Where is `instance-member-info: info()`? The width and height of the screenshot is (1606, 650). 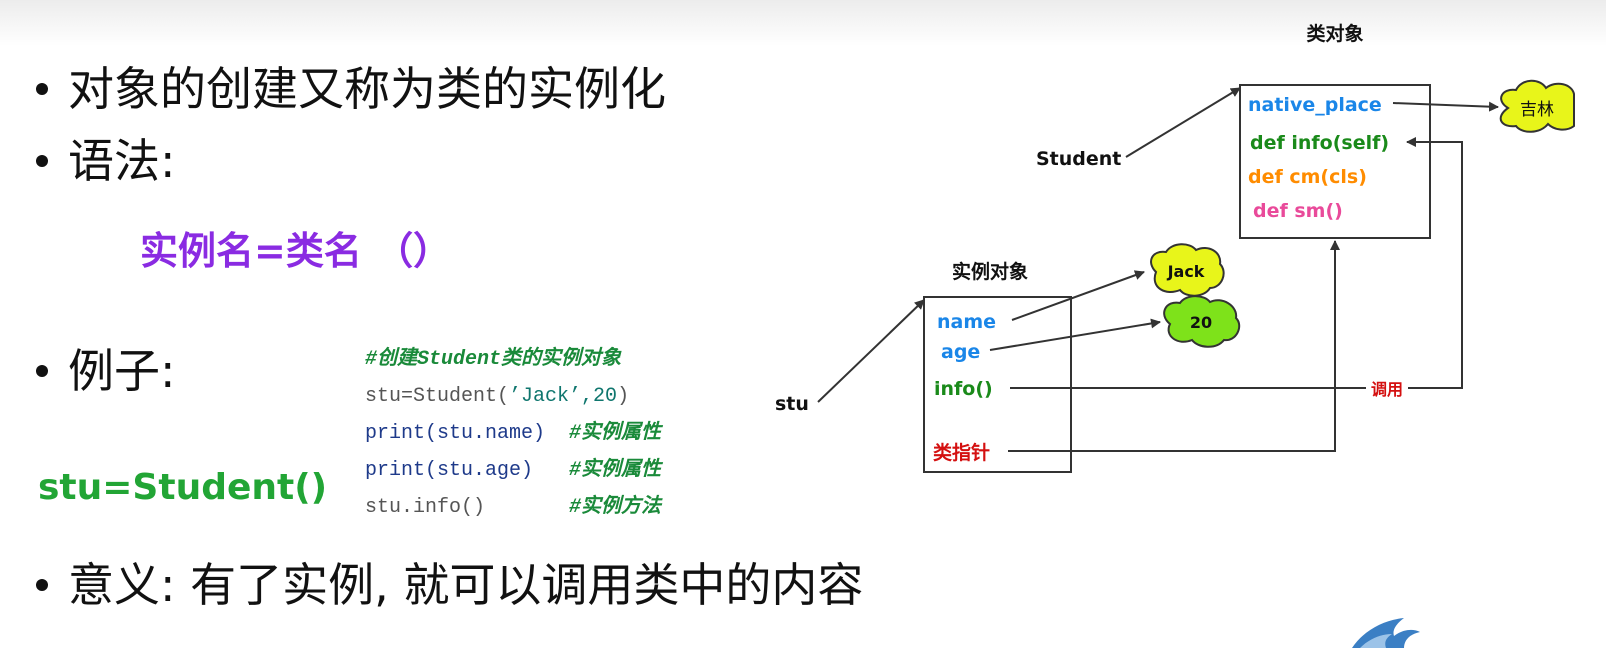 instance-member-info: info() is located at coordinates (963, 389).